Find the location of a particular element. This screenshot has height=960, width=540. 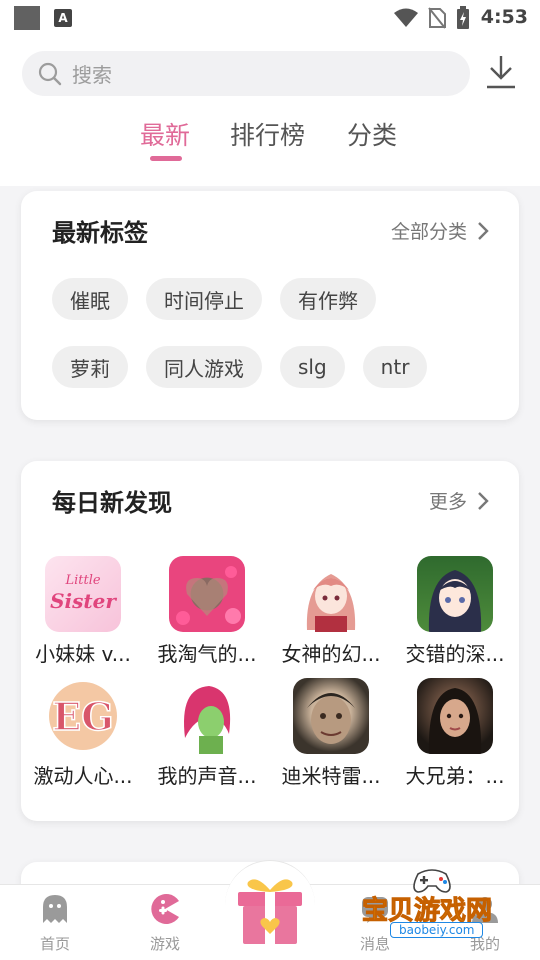

avatar-image is located at coordinates (207, 720).